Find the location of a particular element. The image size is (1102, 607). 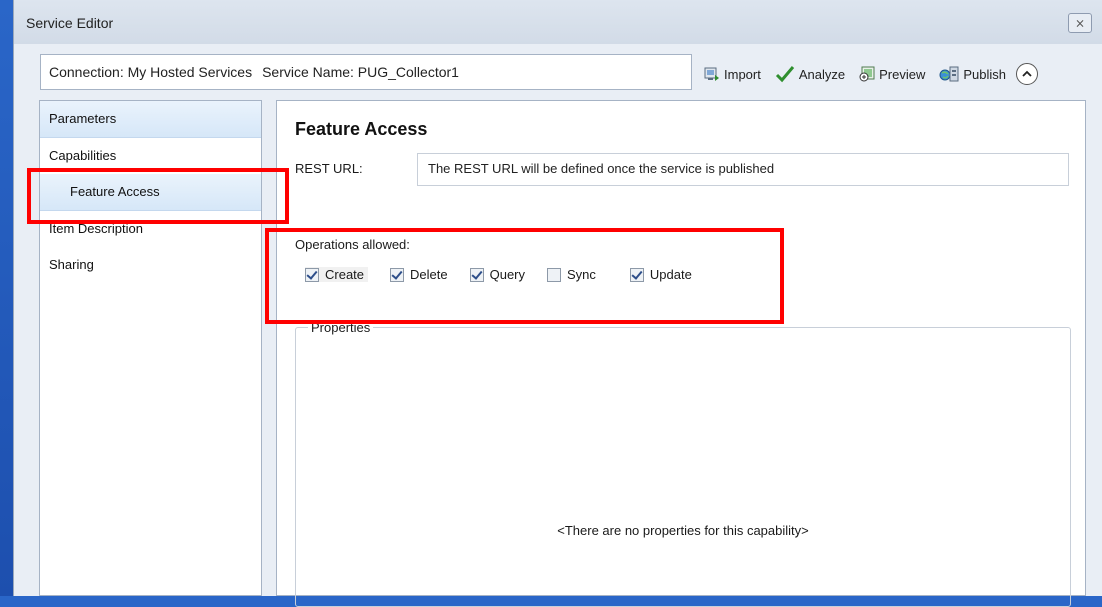

title-bar: Service Editor ⨯ is located at coordinates (558, 22).